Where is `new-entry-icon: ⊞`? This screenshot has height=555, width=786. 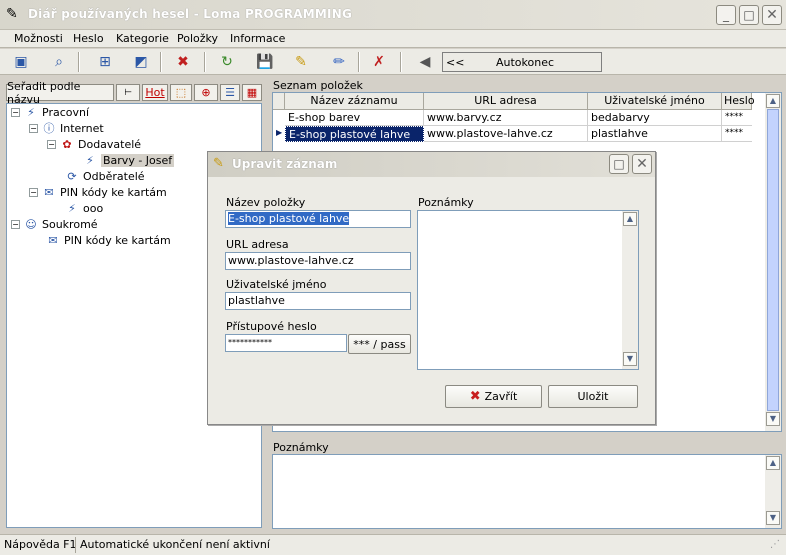
new-entry-icon: ⊞ is located at coordinates (105, 62).